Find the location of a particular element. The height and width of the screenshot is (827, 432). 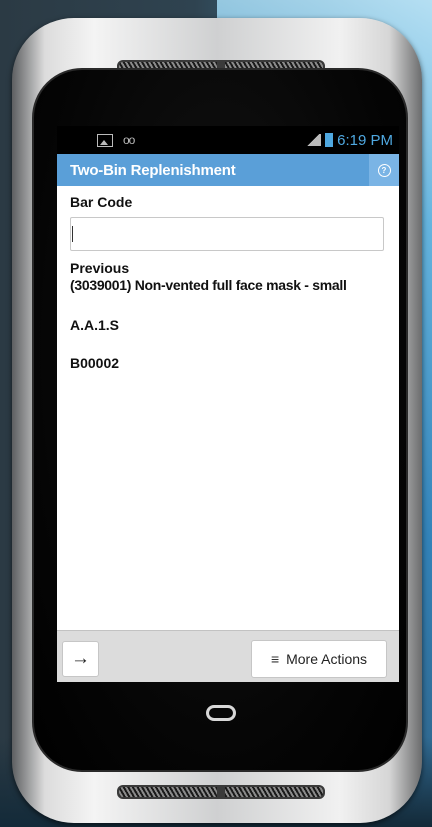

app-title: Two-Bin Replenishment is located at coordinates (153, 170).